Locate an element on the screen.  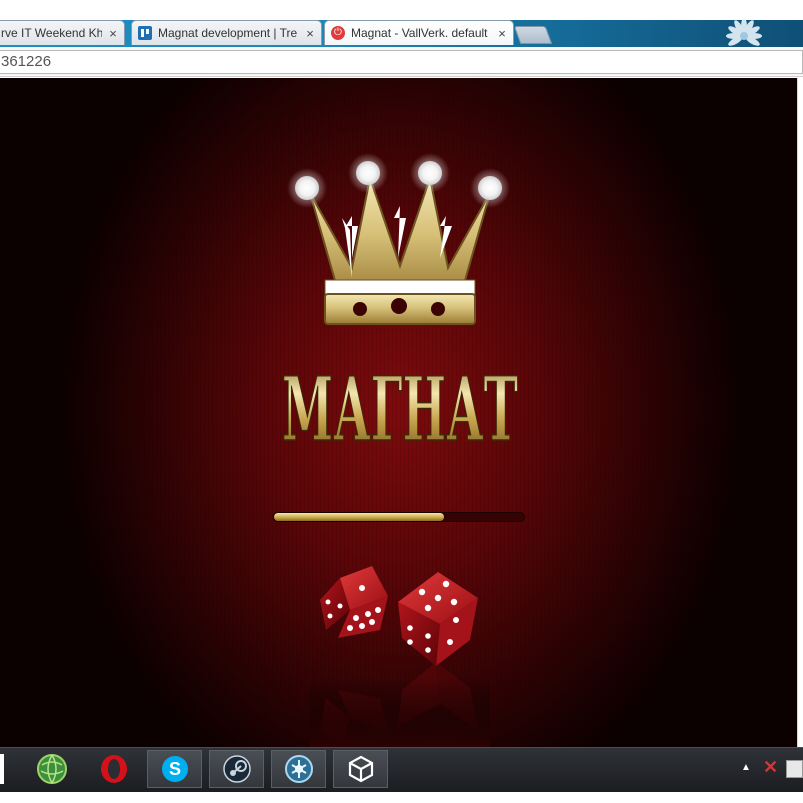
taskbar-network-app is located at coordinates (298, 769).